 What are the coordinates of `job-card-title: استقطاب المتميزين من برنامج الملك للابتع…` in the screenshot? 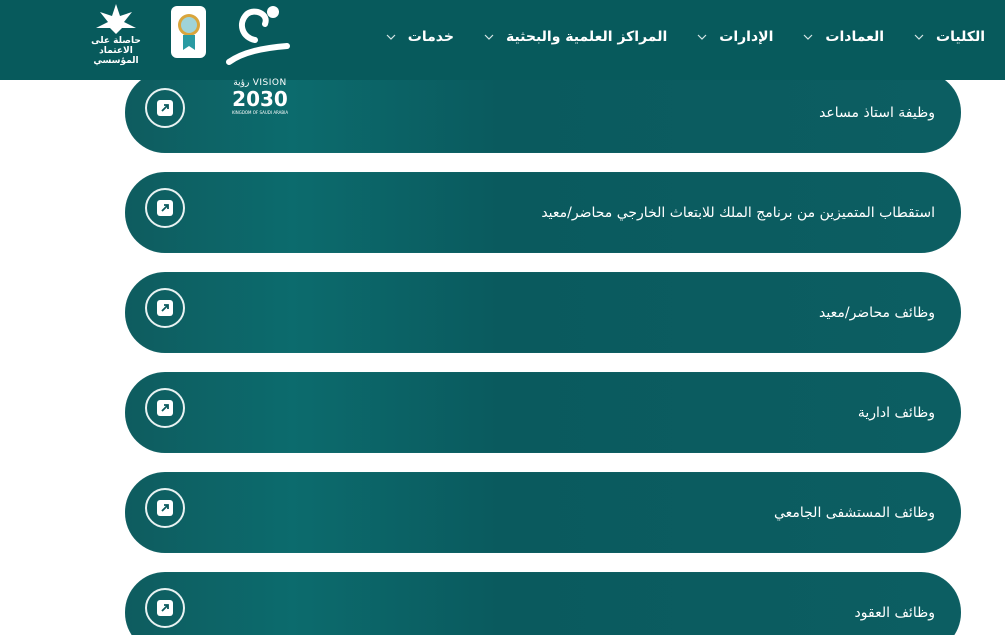 It's located at (738, 212).